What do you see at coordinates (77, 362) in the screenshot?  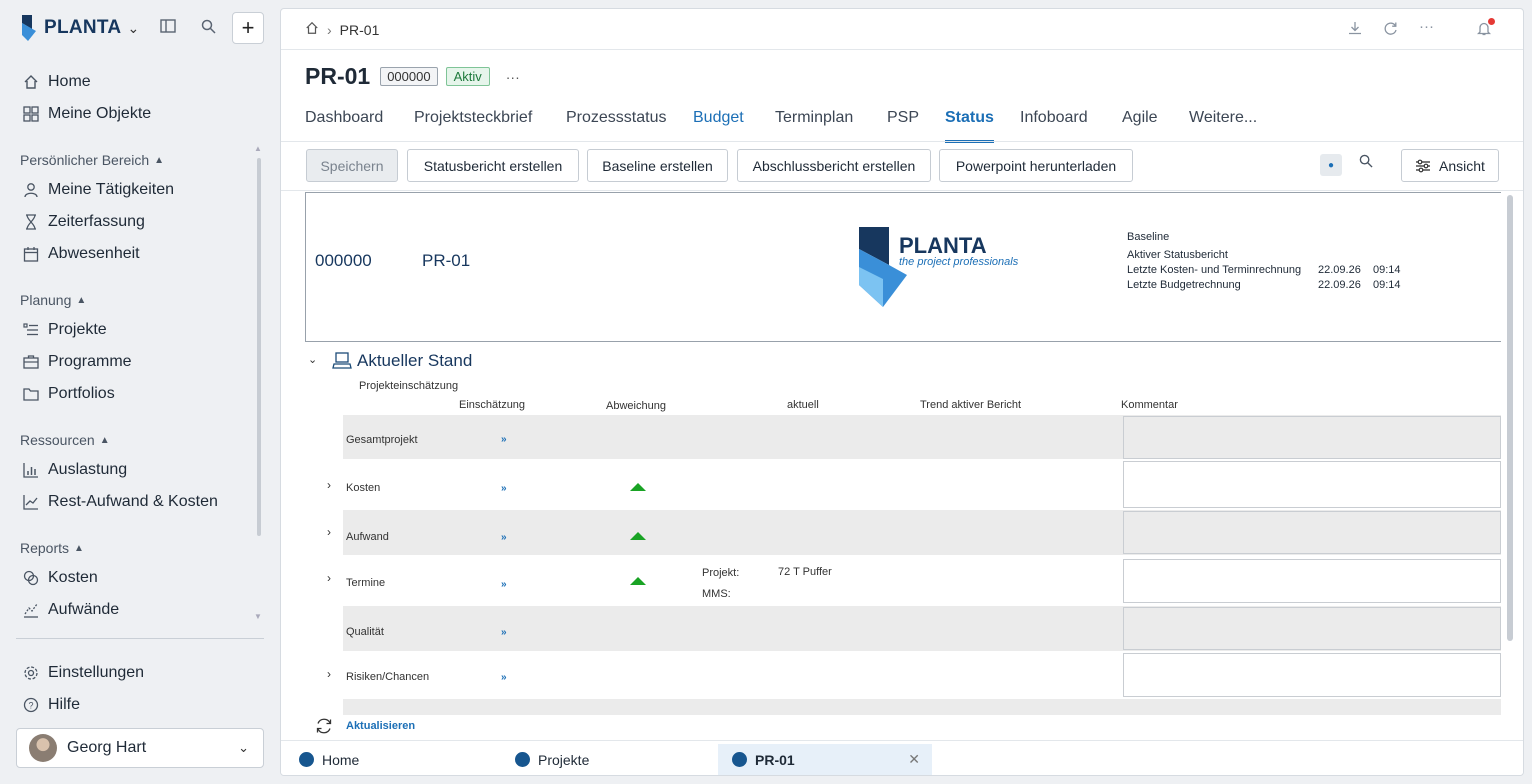 I see `sidebar-item-programme: Programme` at bounding box center [77, 362].